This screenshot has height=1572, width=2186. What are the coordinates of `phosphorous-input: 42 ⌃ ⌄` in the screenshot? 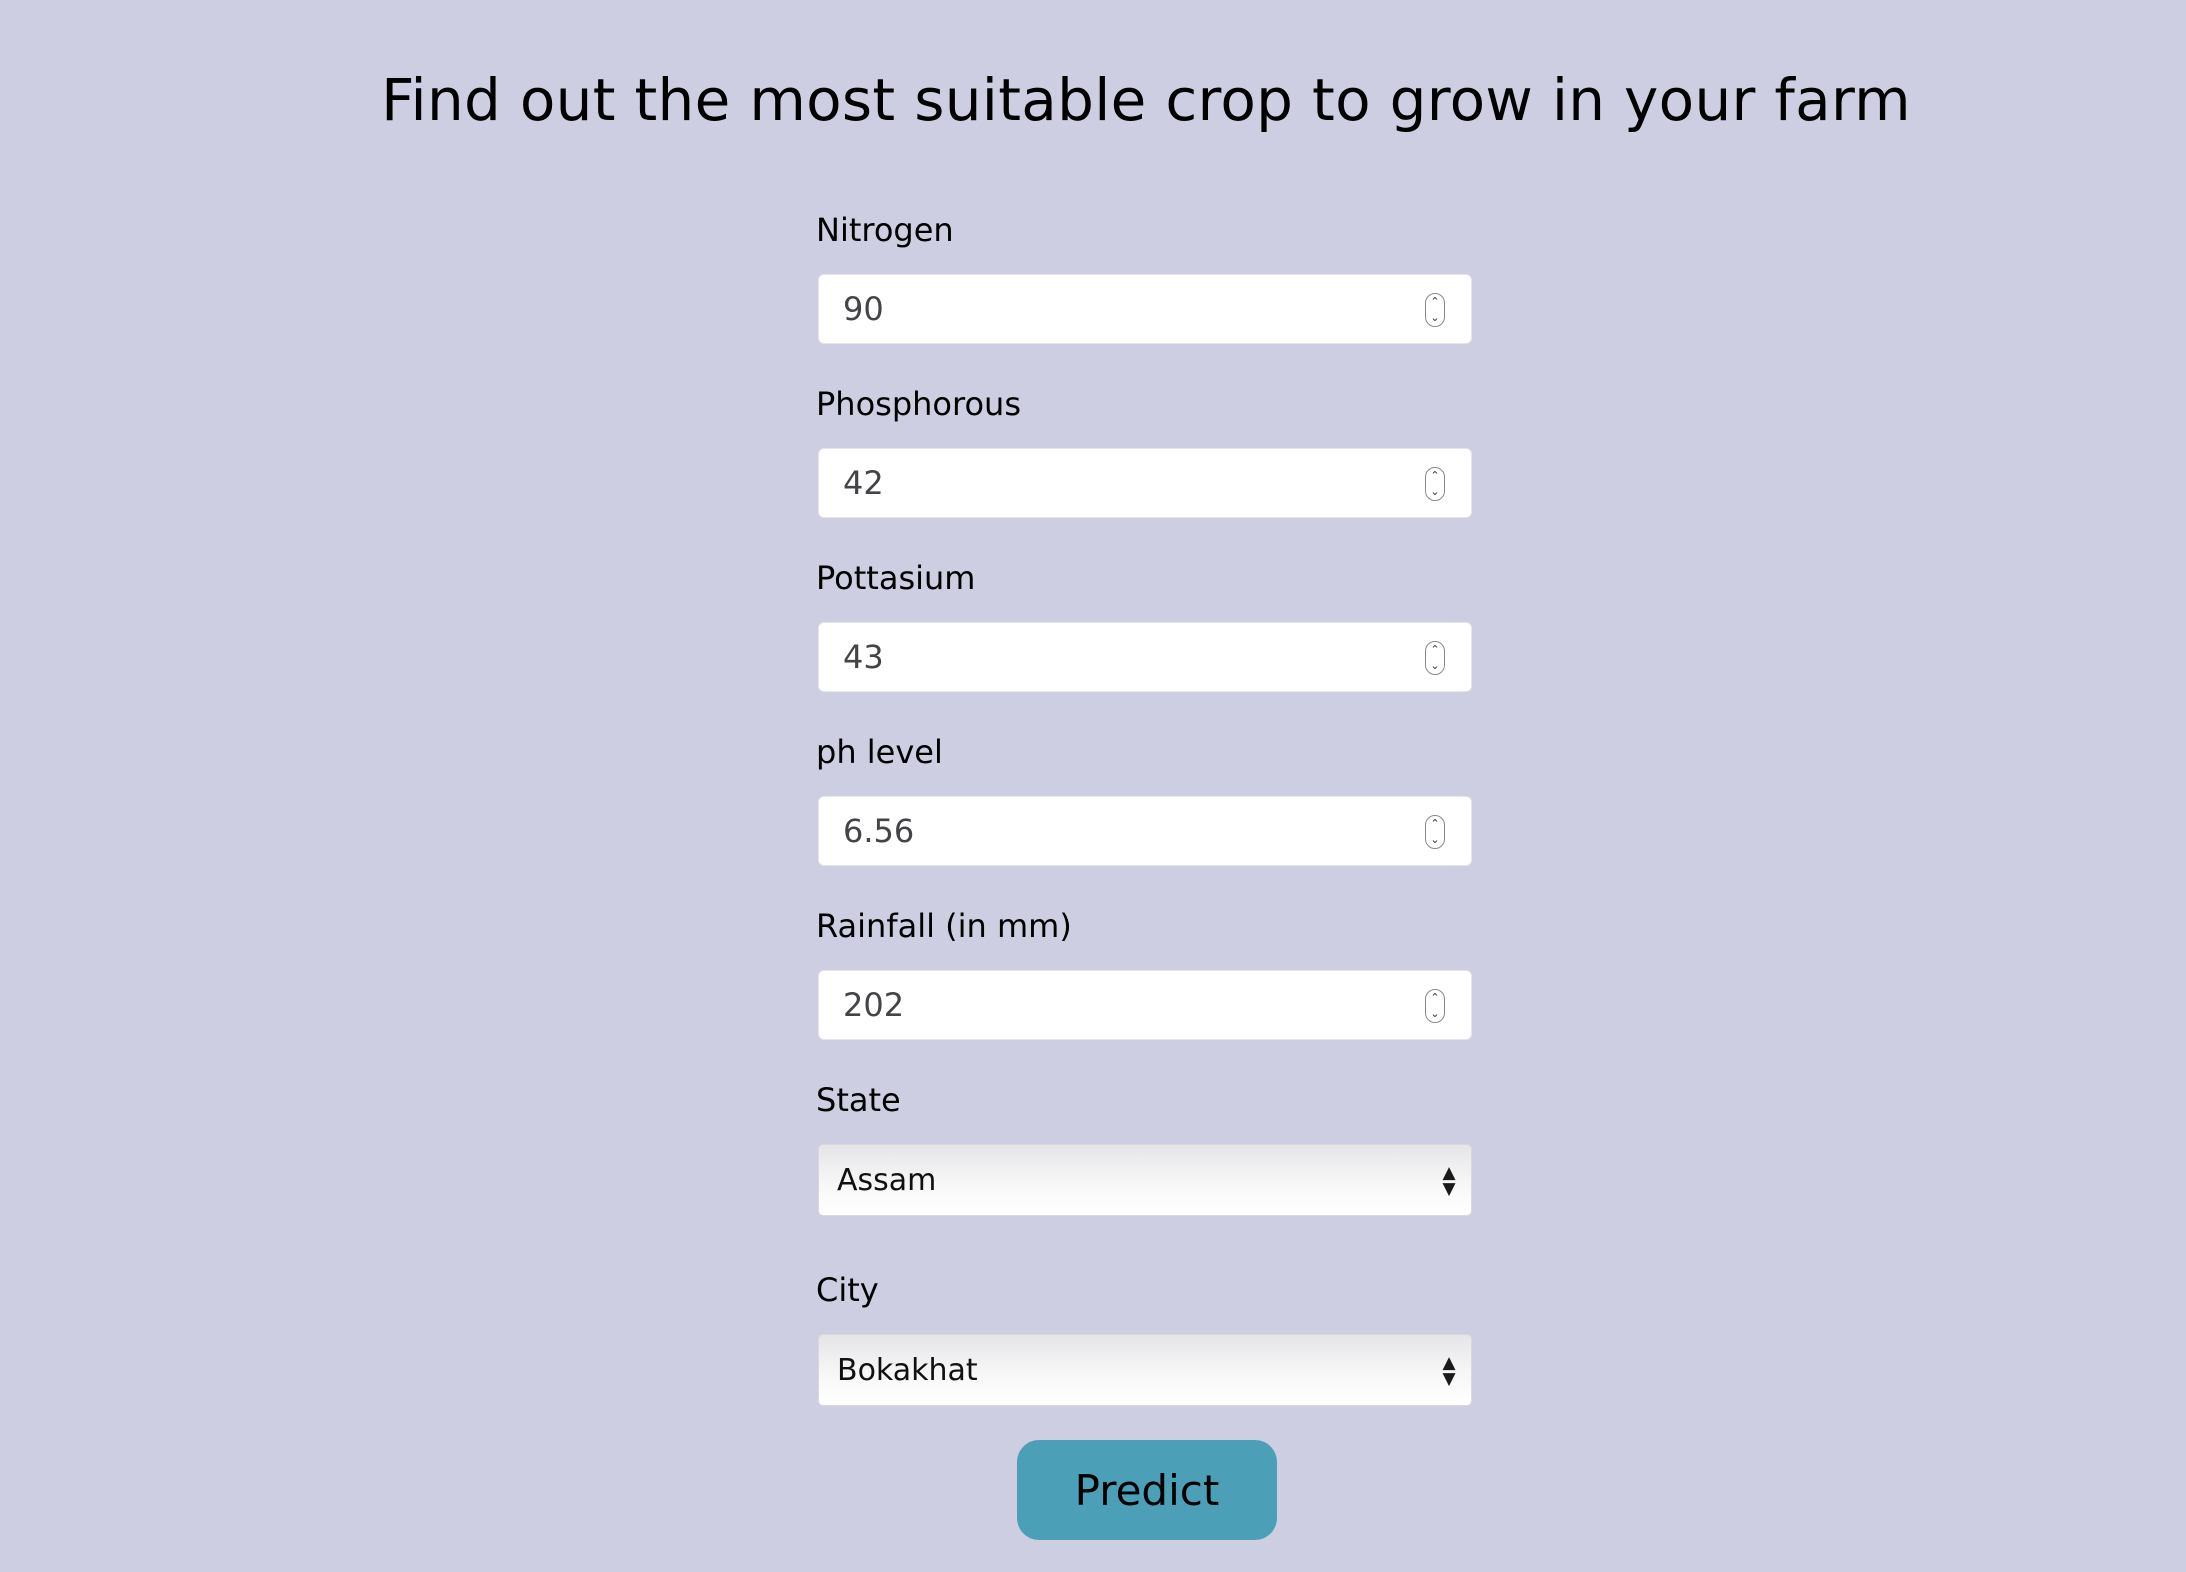 It's located at (1145, 483).